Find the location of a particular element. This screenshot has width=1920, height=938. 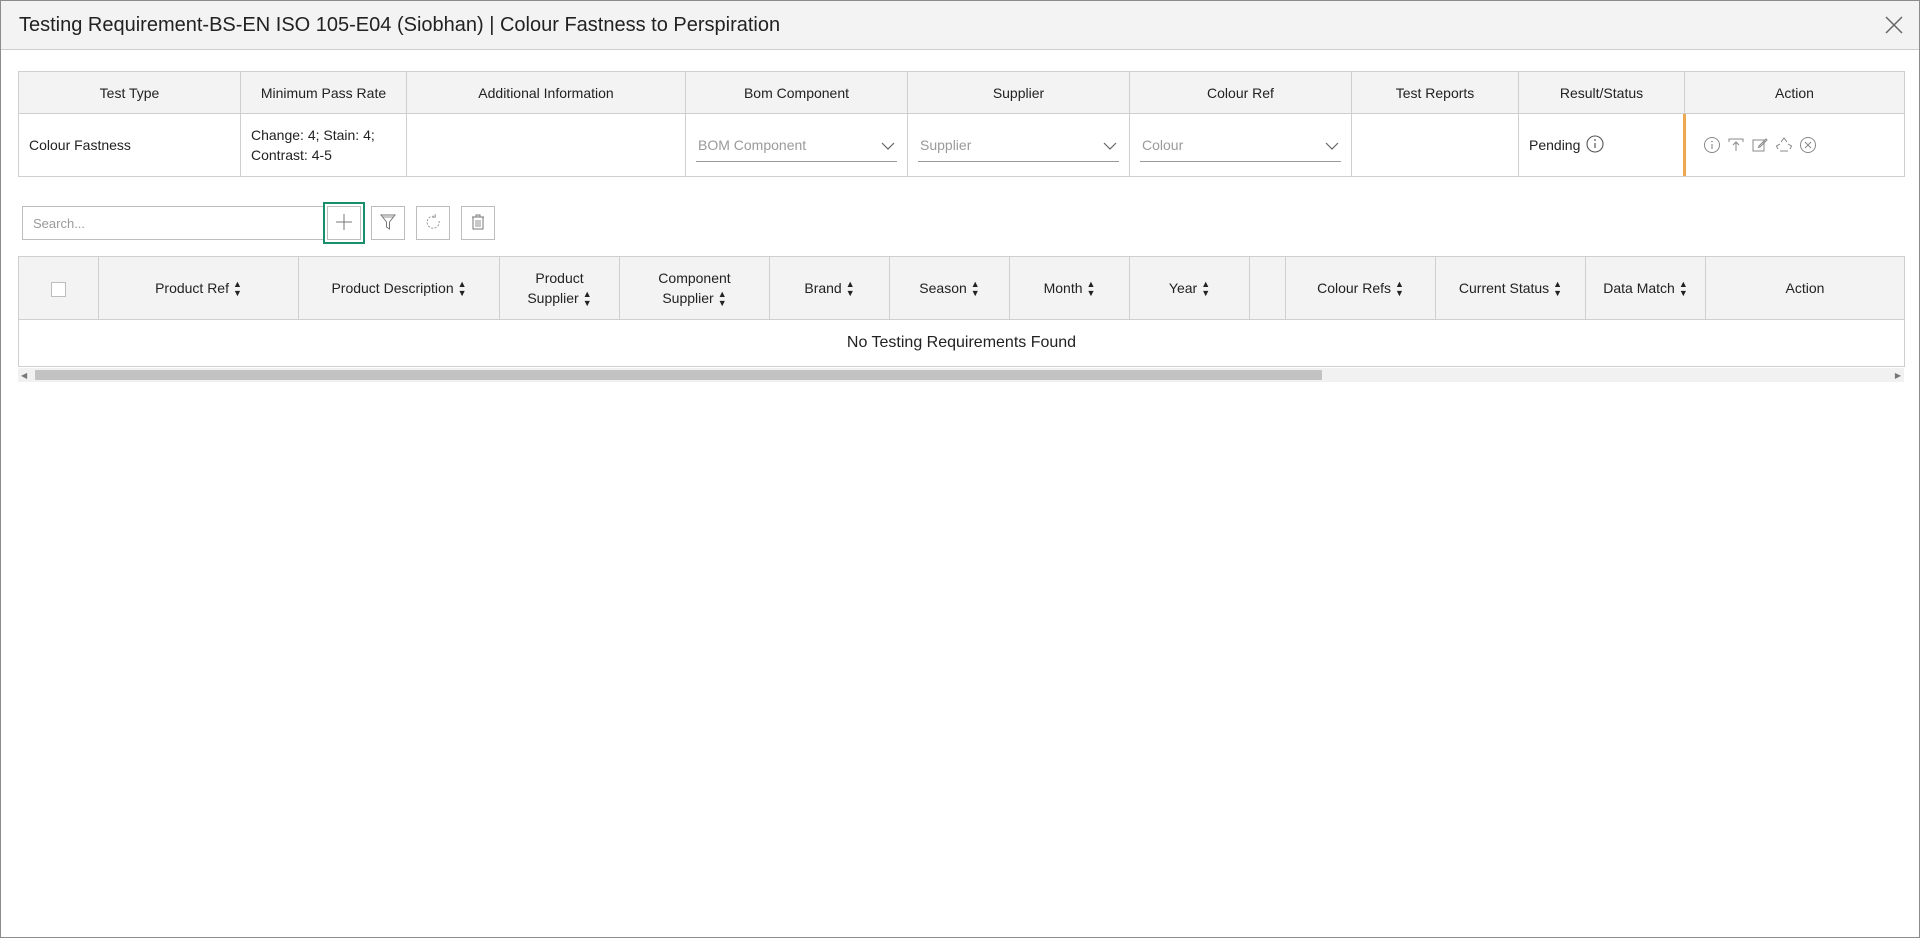

filter-icon is located at coordinates (388, 223).